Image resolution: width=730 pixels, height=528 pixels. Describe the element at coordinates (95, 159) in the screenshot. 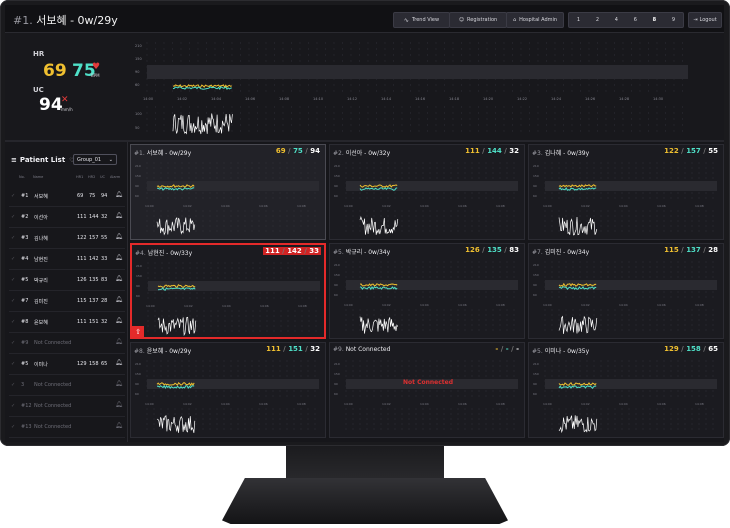

I see `group-select: Group_01 ⌄` at that location.